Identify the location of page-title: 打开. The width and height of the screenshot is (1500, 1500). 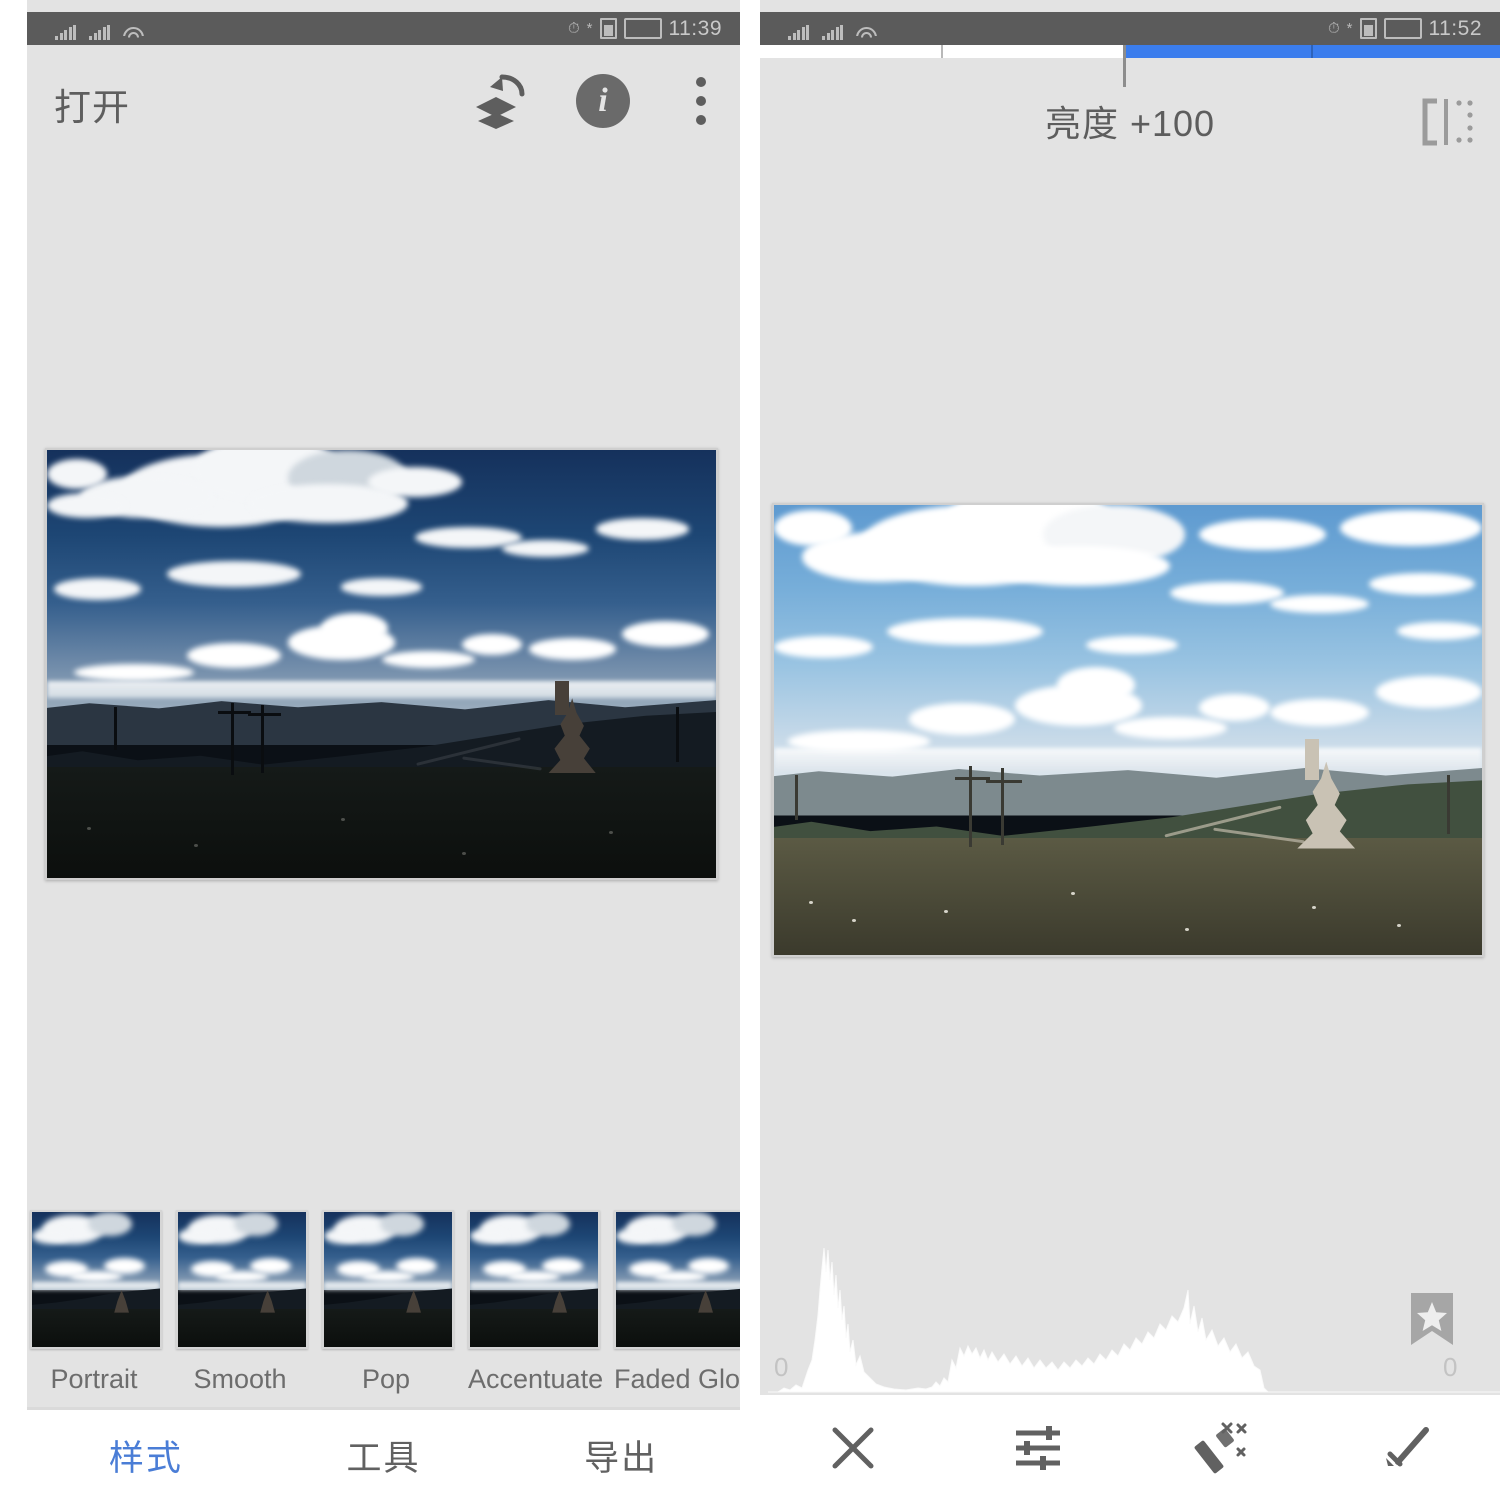
(92, 107).